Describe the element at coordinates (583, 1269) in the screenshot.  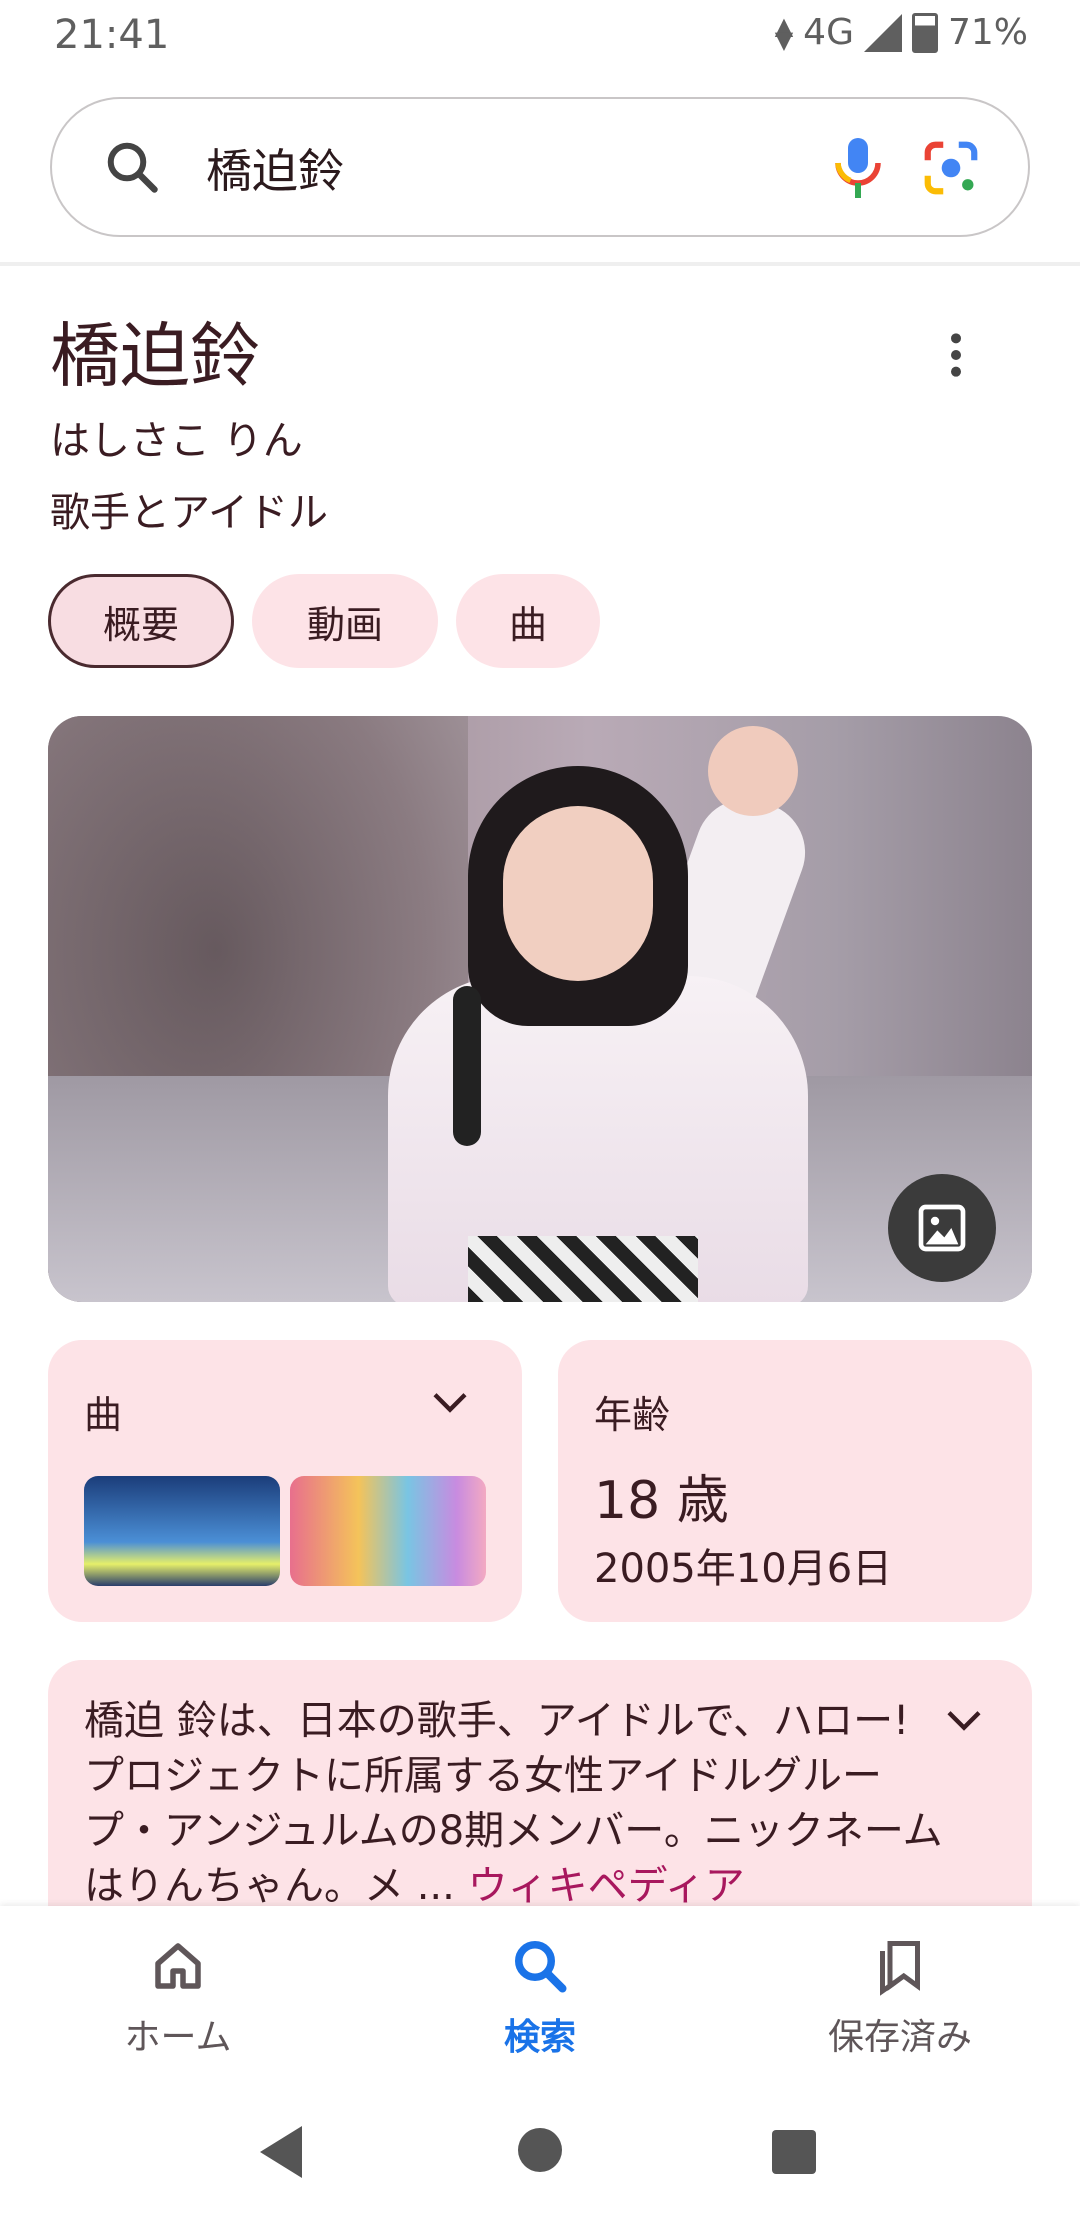
I see `photo-skirt` at that location.